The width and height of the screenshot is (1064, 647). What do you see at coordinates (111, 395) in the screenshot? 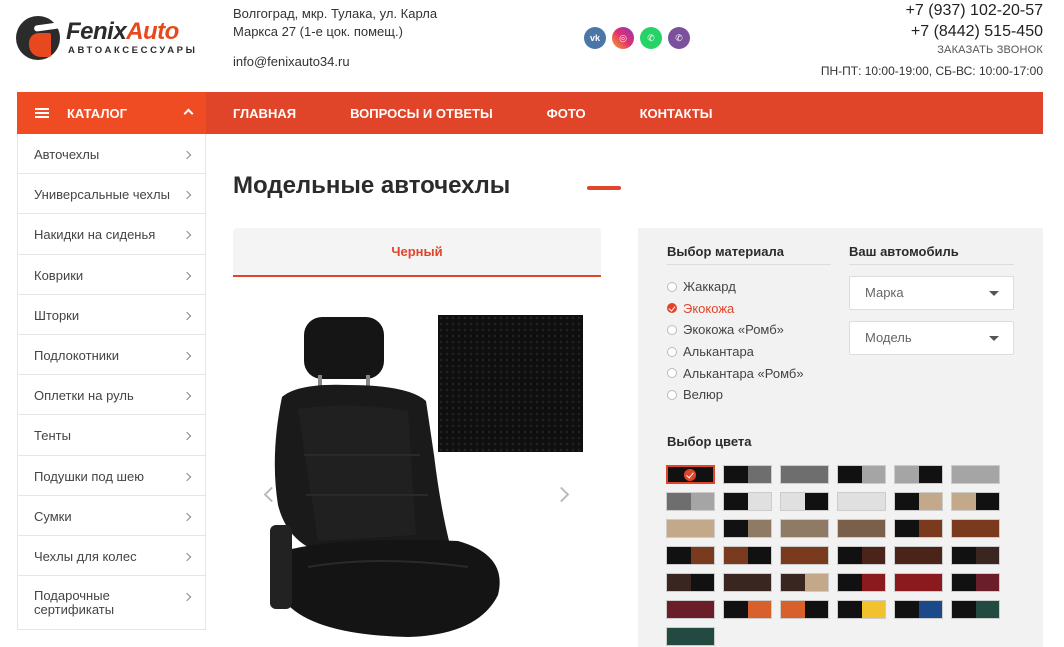
I see `sidebar-item-wheel-covers: Оплетки на руль` at bounding box center [111, 395].